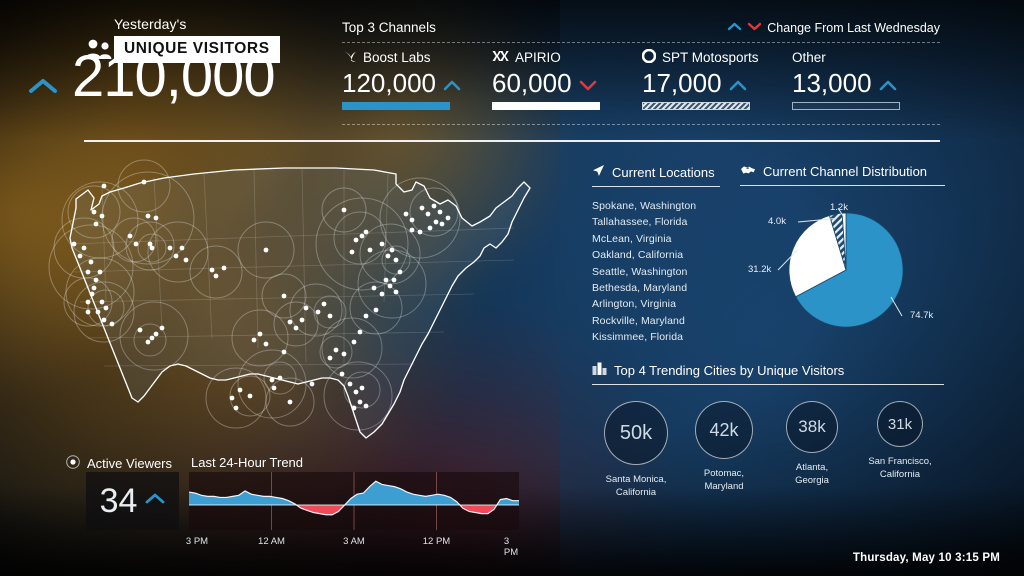 The height and width of the screenshot is (576, 1024). What do you see at coordinates (636, 450) in the screenshot?
I see `trending-city-1: 50k Santa Monica, California` at bounding box center [636, 450].